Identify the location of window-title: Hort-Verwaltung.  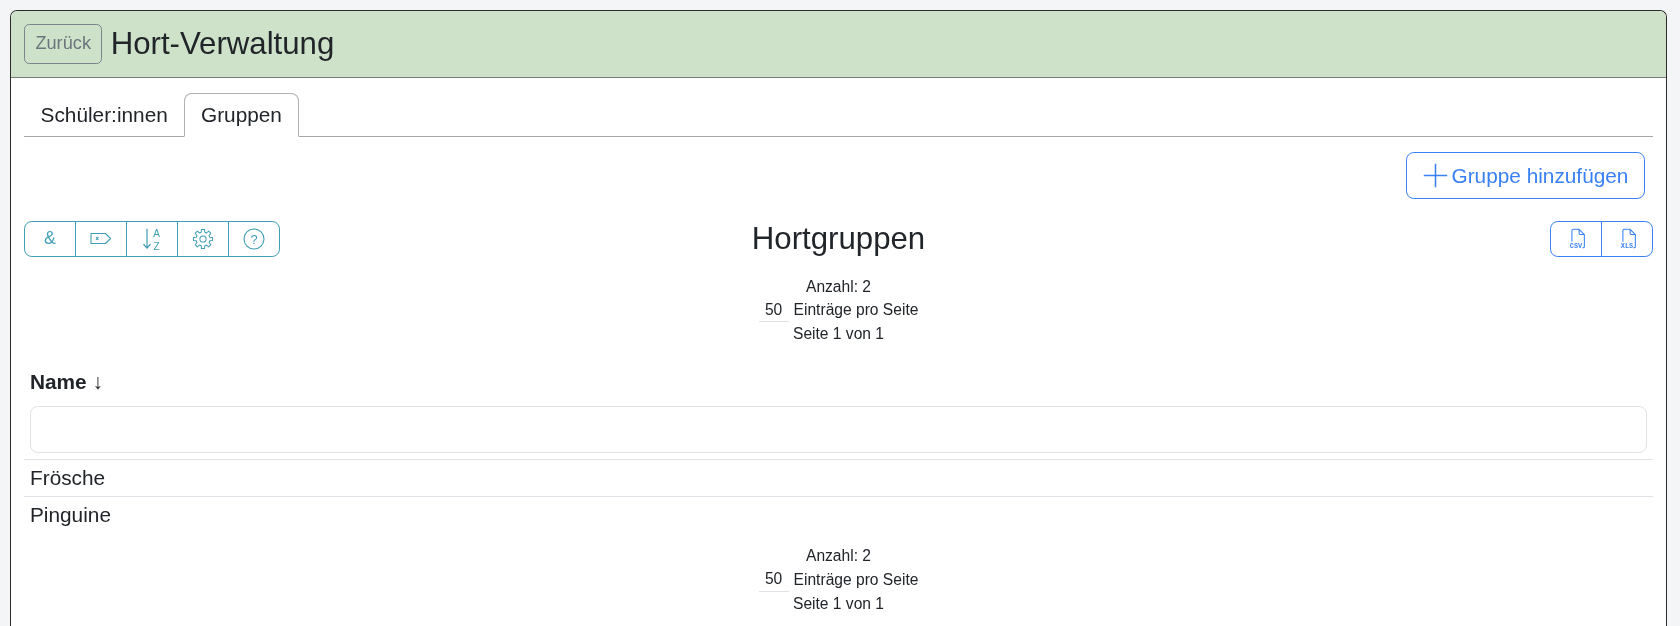
(222, 44).